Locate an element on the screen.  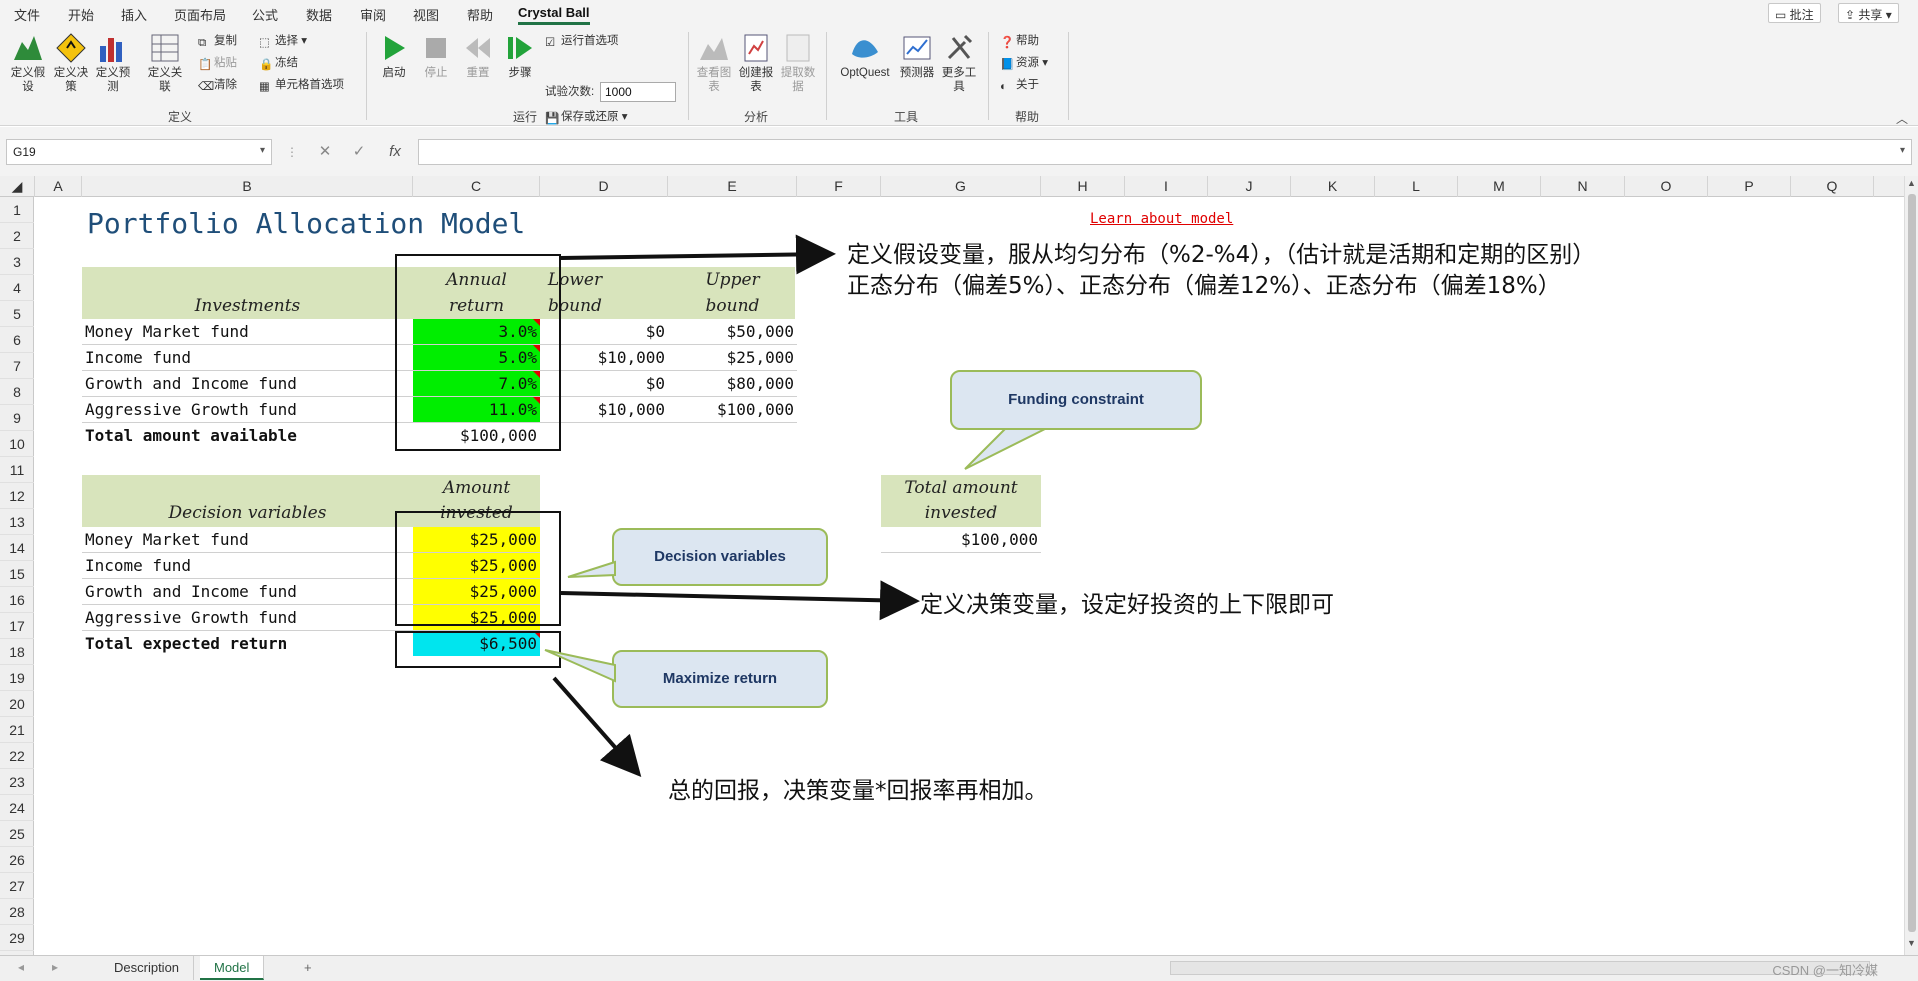
row-header: 7 is located at coordinates (17, 366).